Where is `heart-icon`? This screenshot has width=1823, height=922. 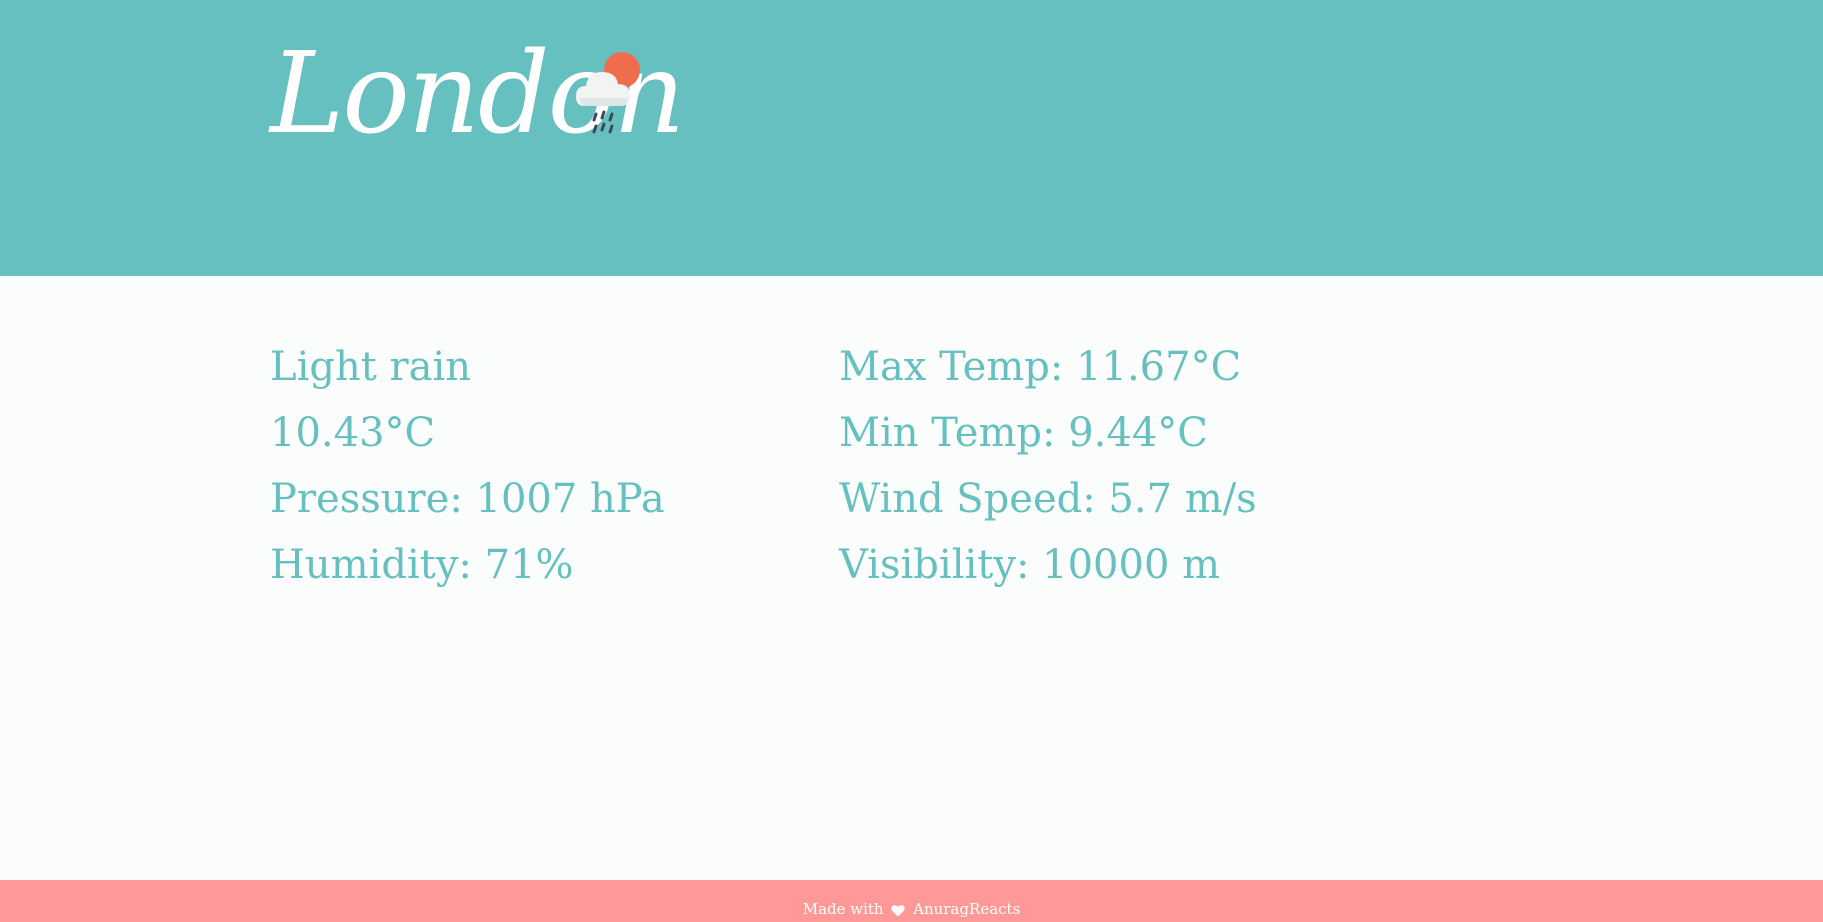
heart-icon is located at coordinates (898, 910).